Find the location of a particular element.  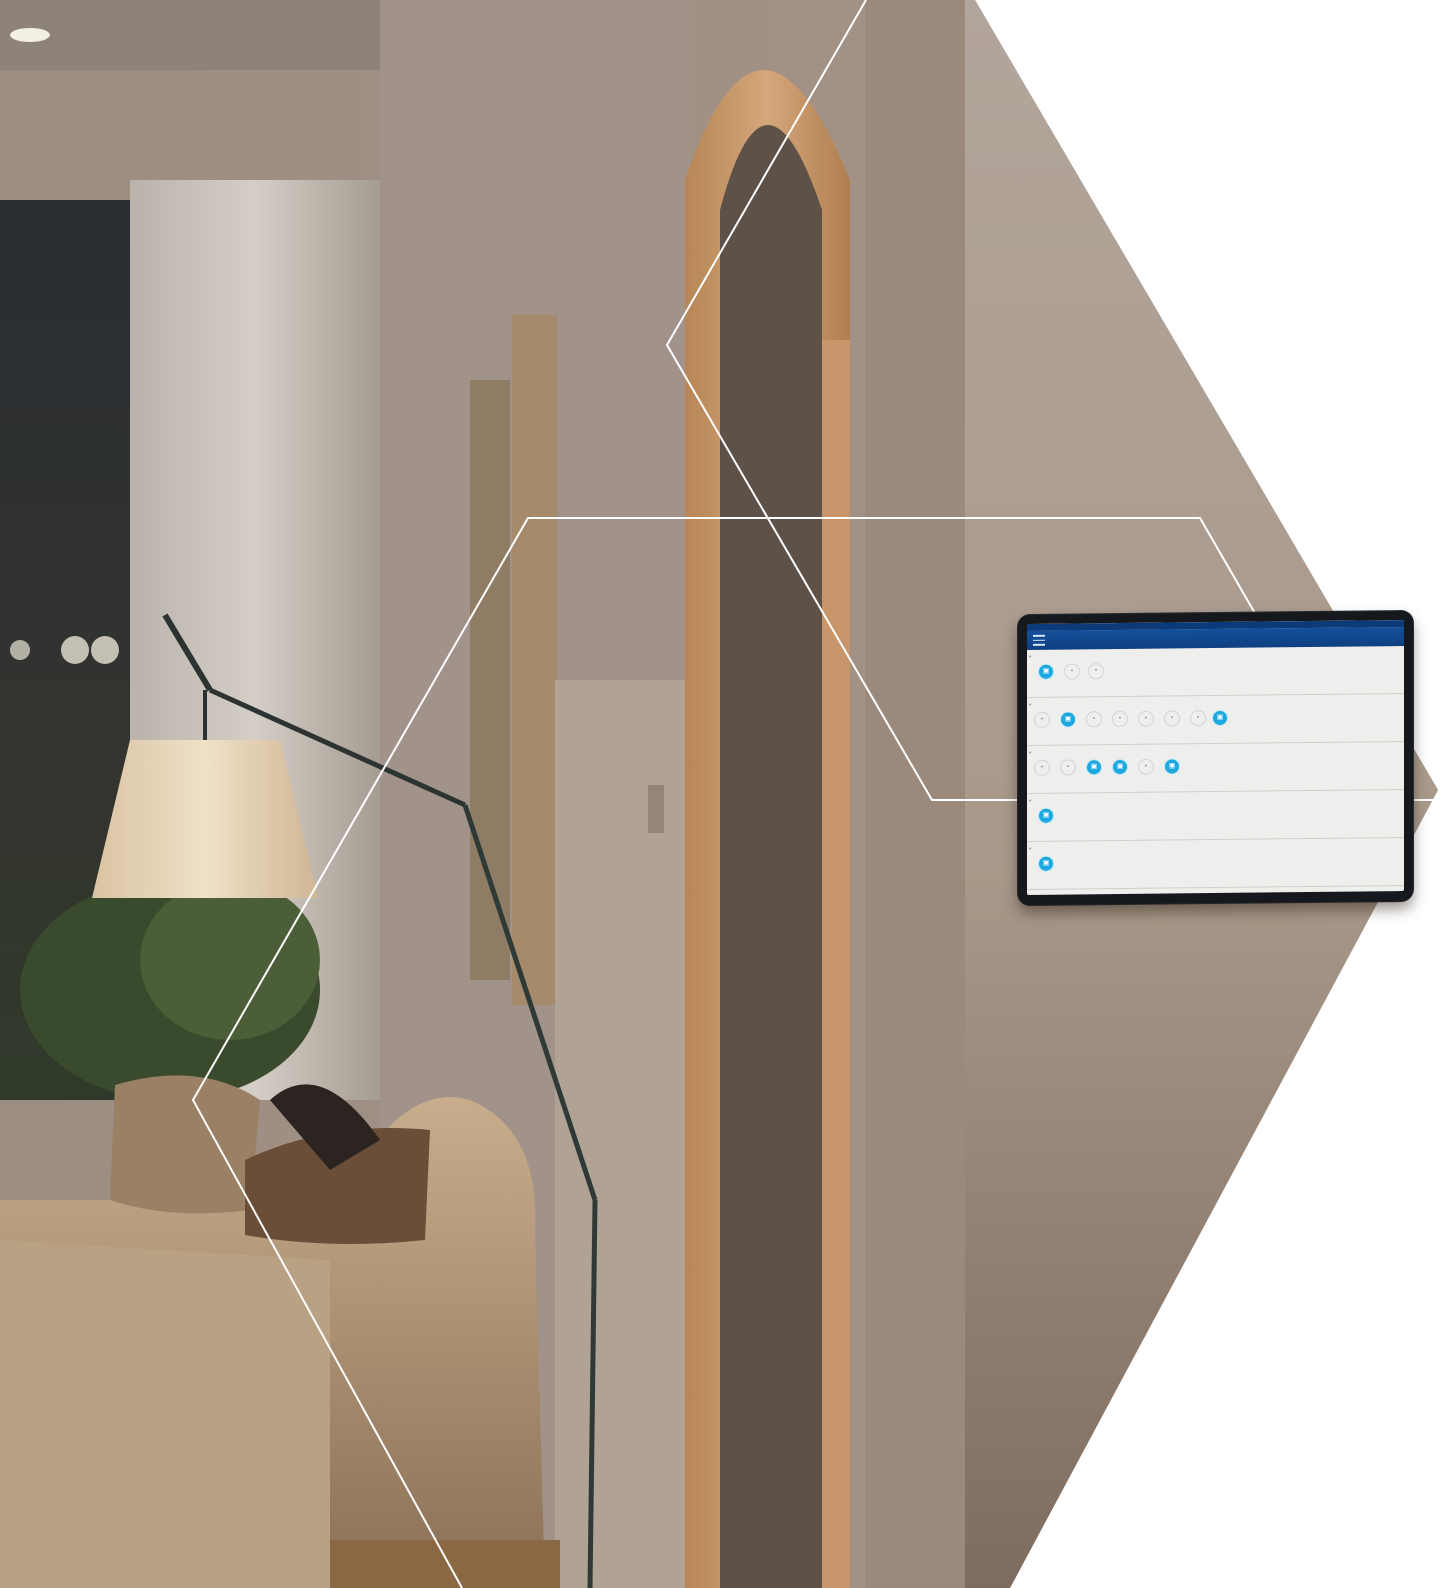

device-sections: ▾ ▣ • • ▾ • ▣ • • • • • ▣ ▾ • • ▣ ▣ • ▣ ▾ ▣ ▾ ▣ is located at coordinates (1215, 768).